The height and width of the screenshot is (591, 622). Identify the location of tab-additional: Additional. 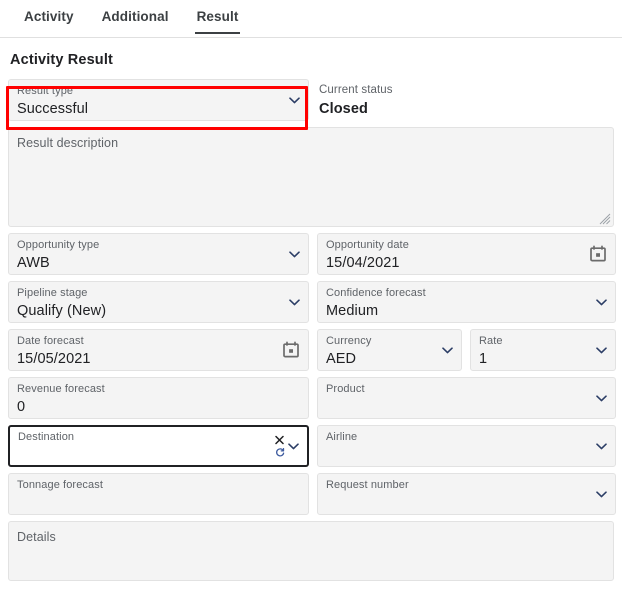
(135, 17).